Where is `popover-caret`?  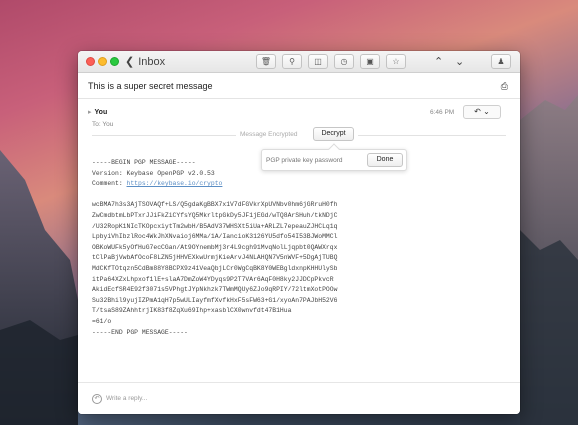 popover-caret is located at coordinates (334, 149).